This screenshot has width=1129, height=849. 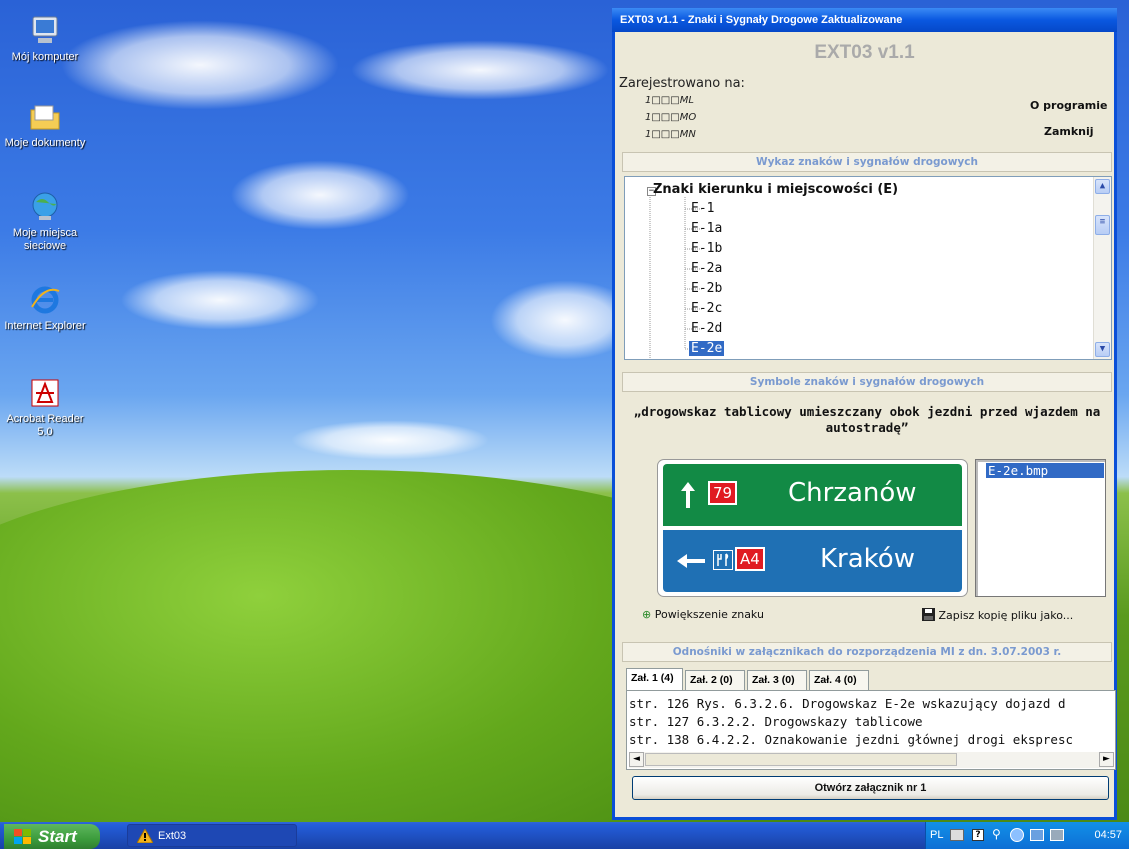 What do you see at coordinates (45, 393) in the screenshot?
I see `acrobat-reader-icon` at bounding box center [45, 393].